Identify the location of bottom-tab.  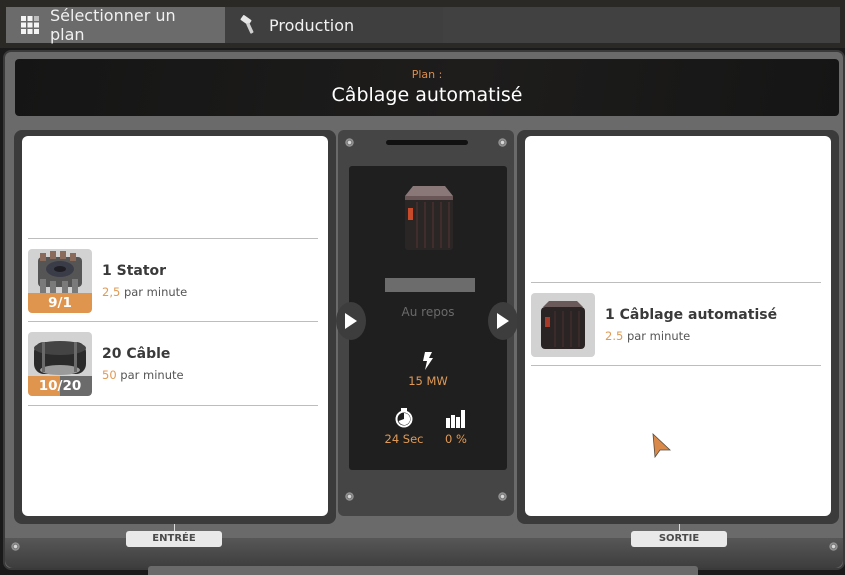
(423, 570).